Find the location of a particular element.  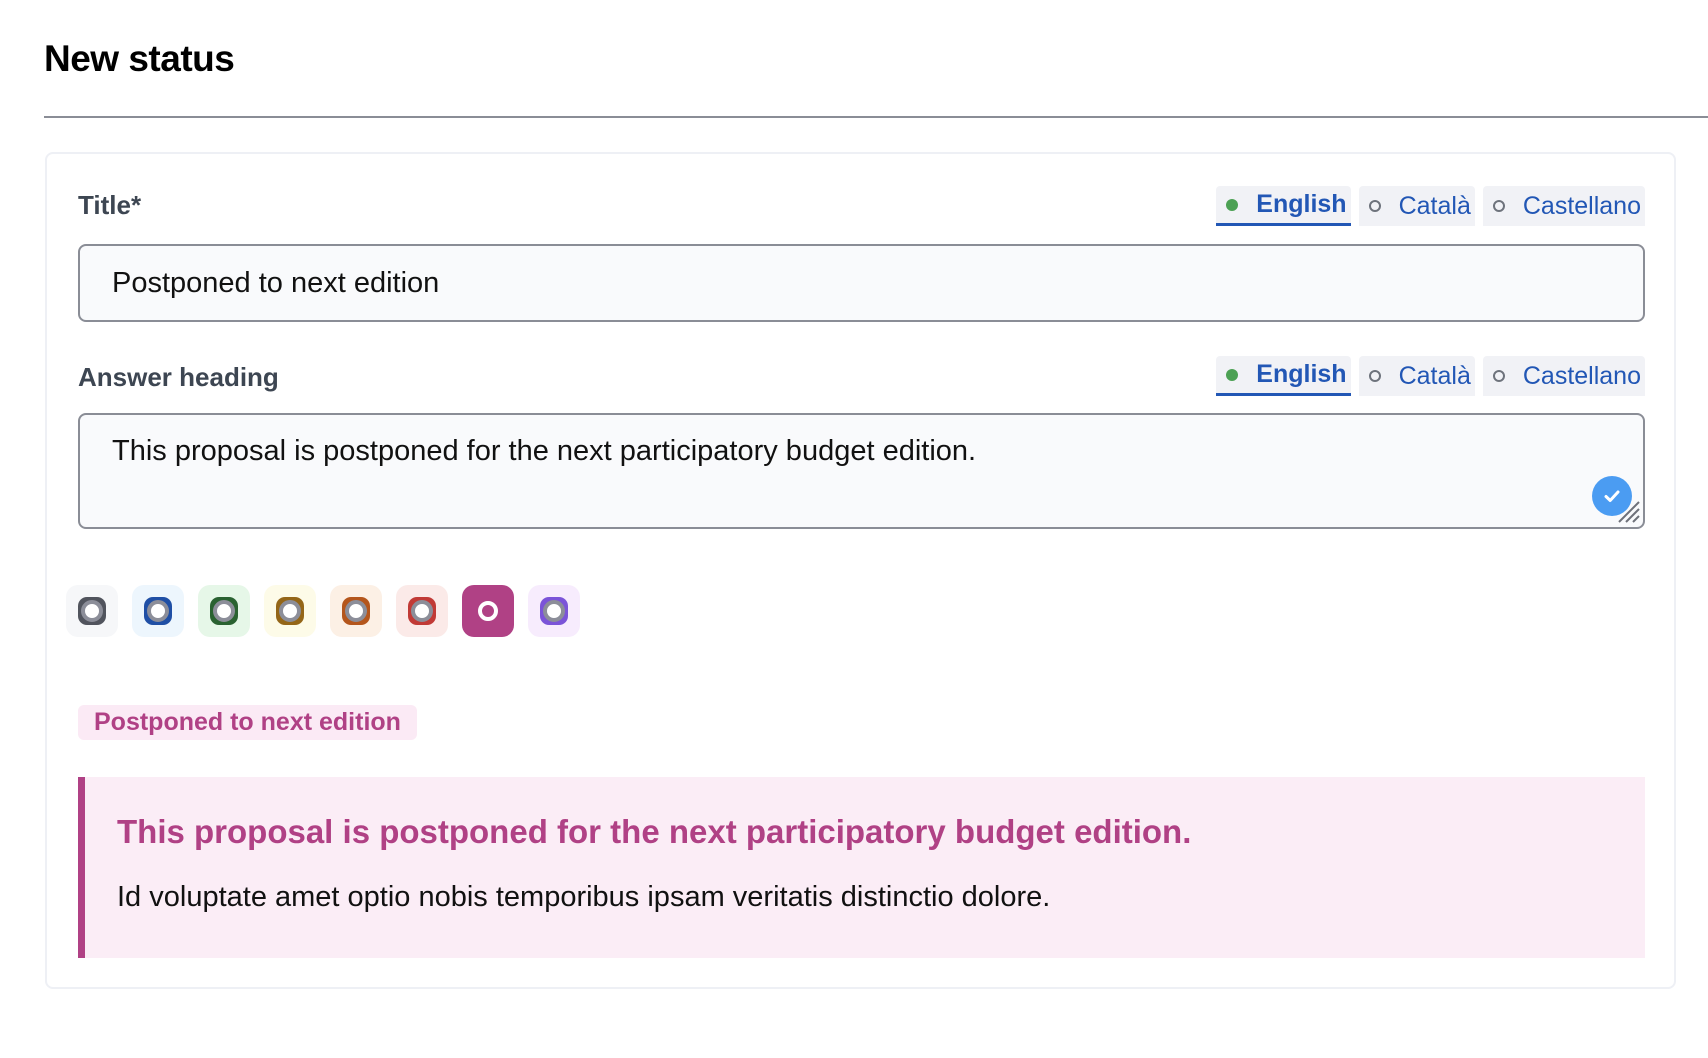

title-language-tabs: English Català Castellano is located at coordinates (1430, 206).